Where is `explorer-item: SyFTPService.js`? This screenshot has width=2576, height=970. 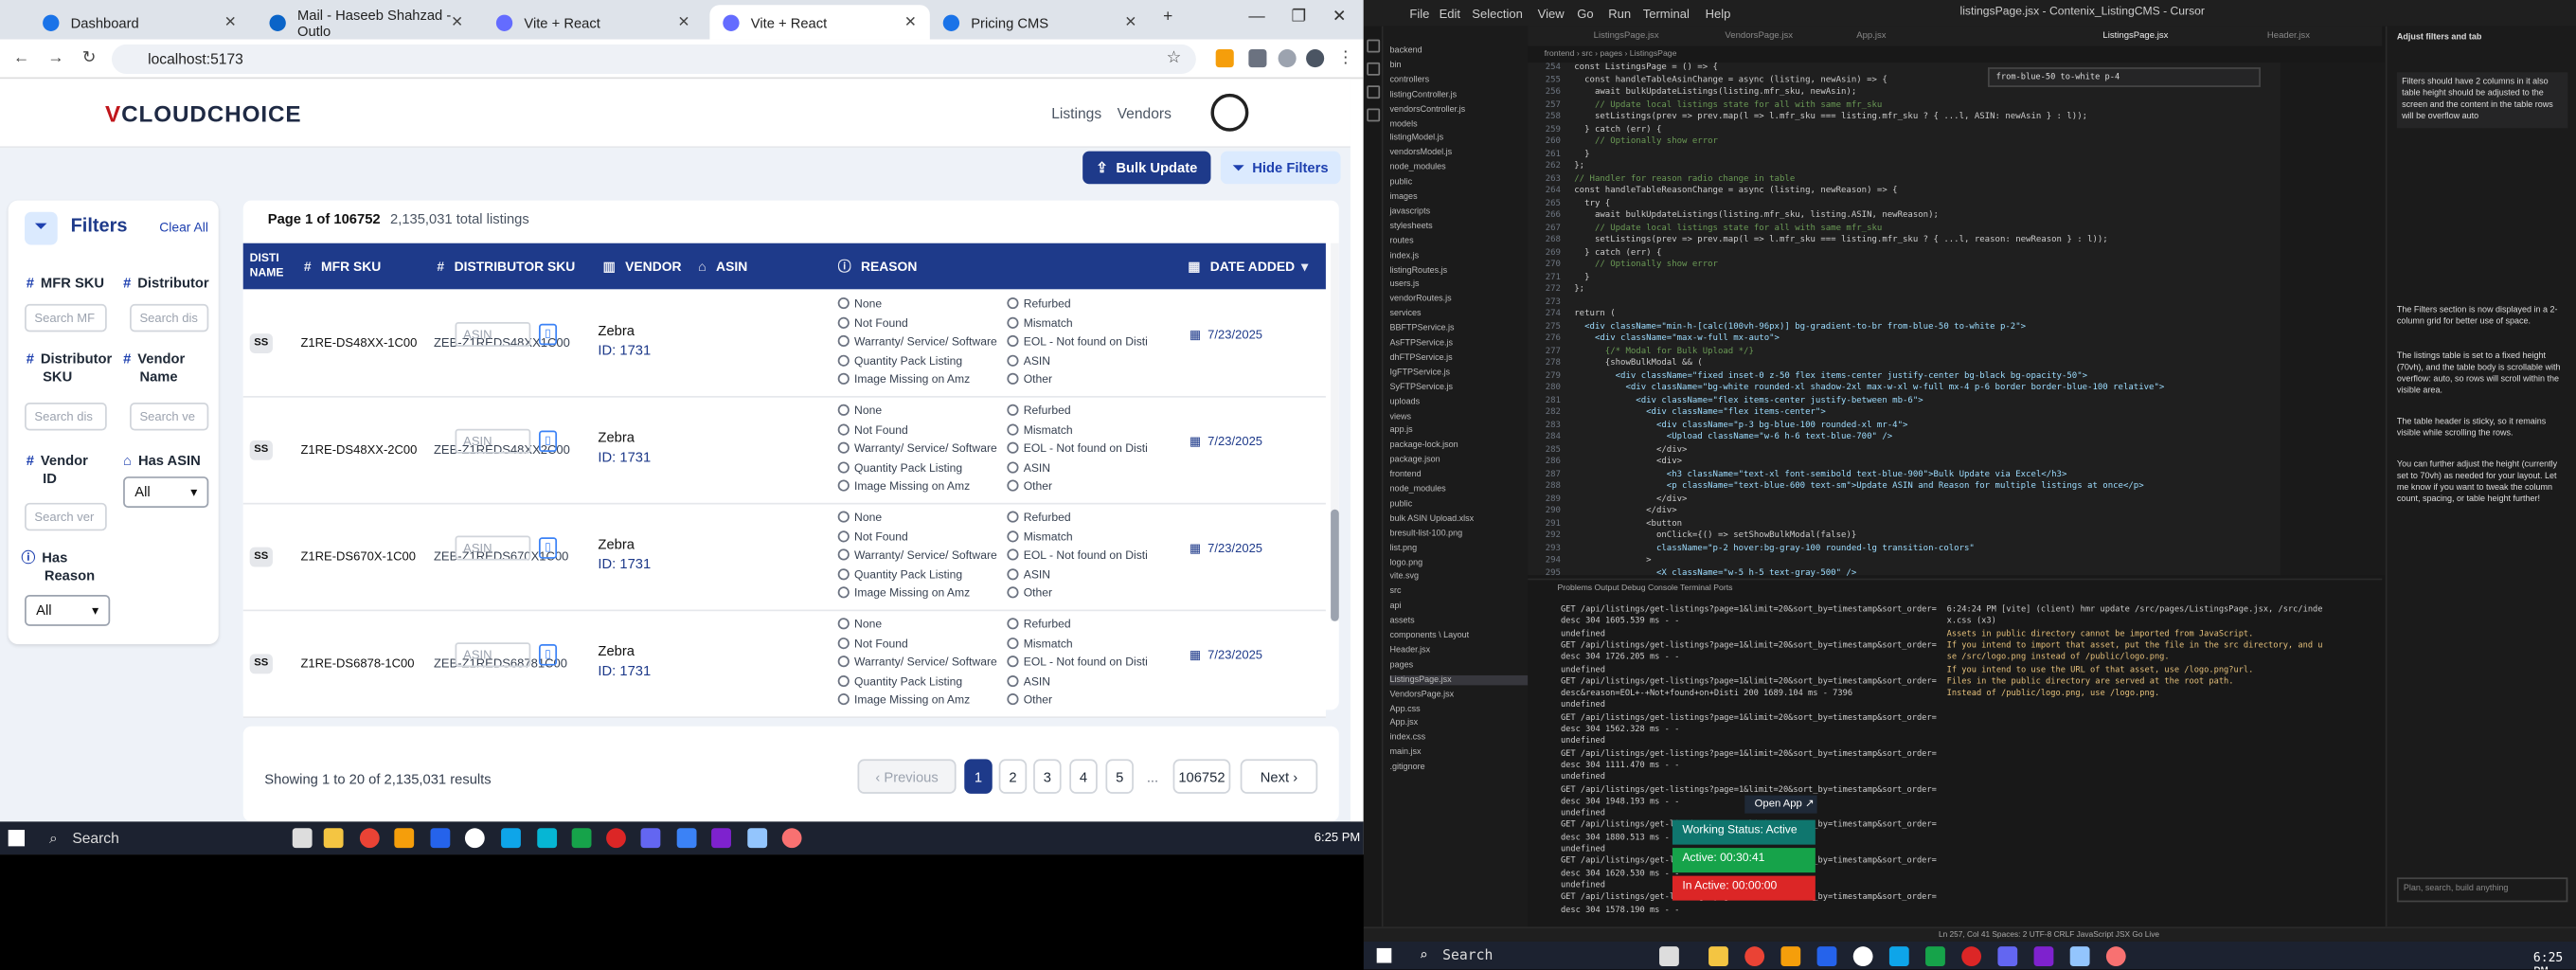
explorer-item: SyFTPService.js is located at coordinates (1459, 387).